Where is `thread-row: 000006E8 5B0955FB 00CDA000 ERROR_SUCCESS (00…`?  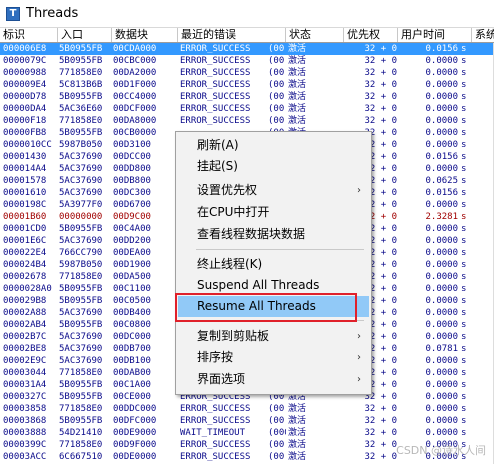 thread-row: 000006E8 5B0955FB 00CDA000 ERROR_SUCCESS (00… is located at coordinates (247, 49).